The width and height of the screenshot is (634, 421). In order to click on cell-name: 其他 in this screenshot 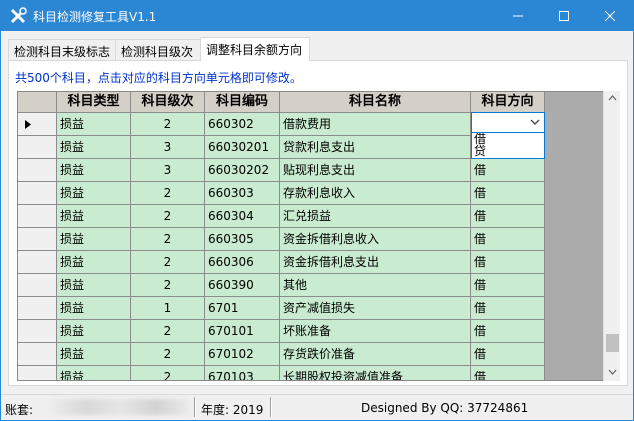, I will do `click(375, 285)`.